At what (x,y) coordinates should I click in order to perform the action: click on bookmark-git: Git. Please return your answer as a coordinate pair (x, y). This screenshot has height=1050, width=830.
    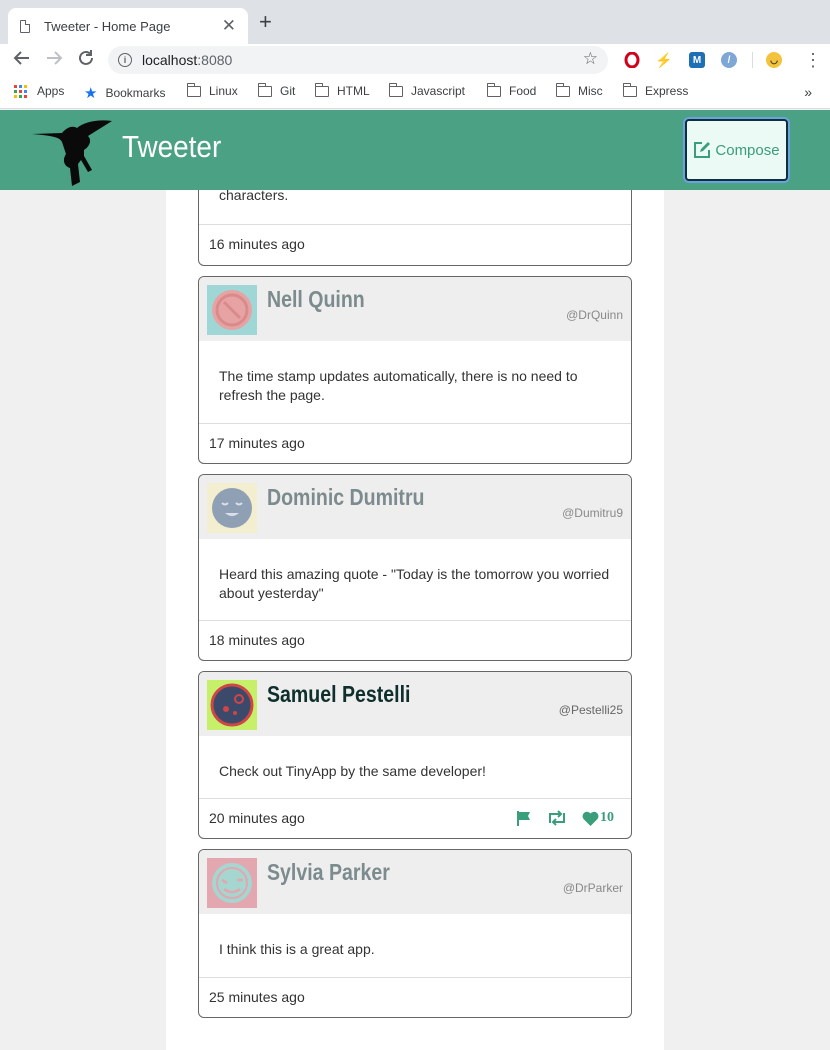
    Looking at the image, I should click on (276, 90).